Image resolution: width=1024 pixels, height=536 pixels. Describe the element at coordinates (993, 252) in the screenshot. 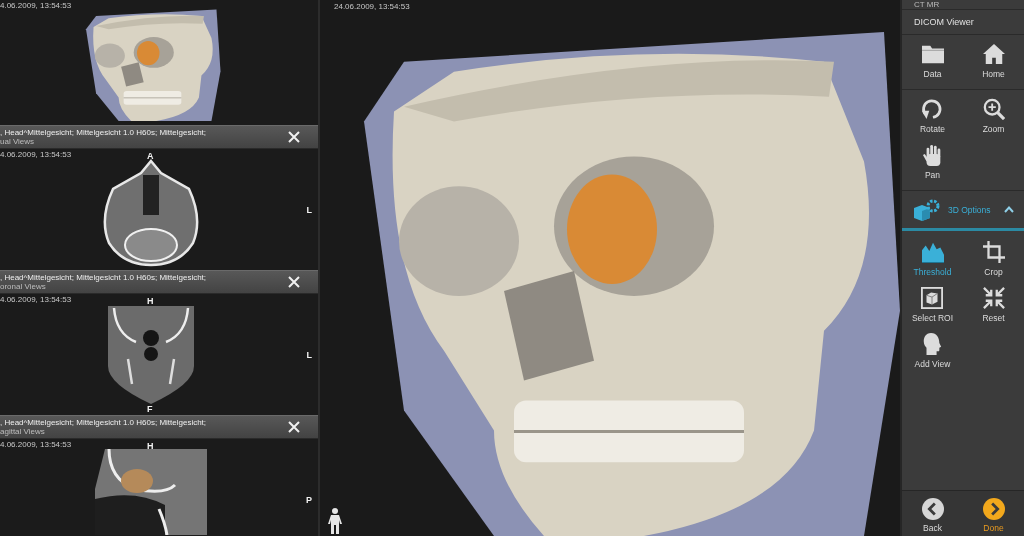

I see `crop-icon` at that location.